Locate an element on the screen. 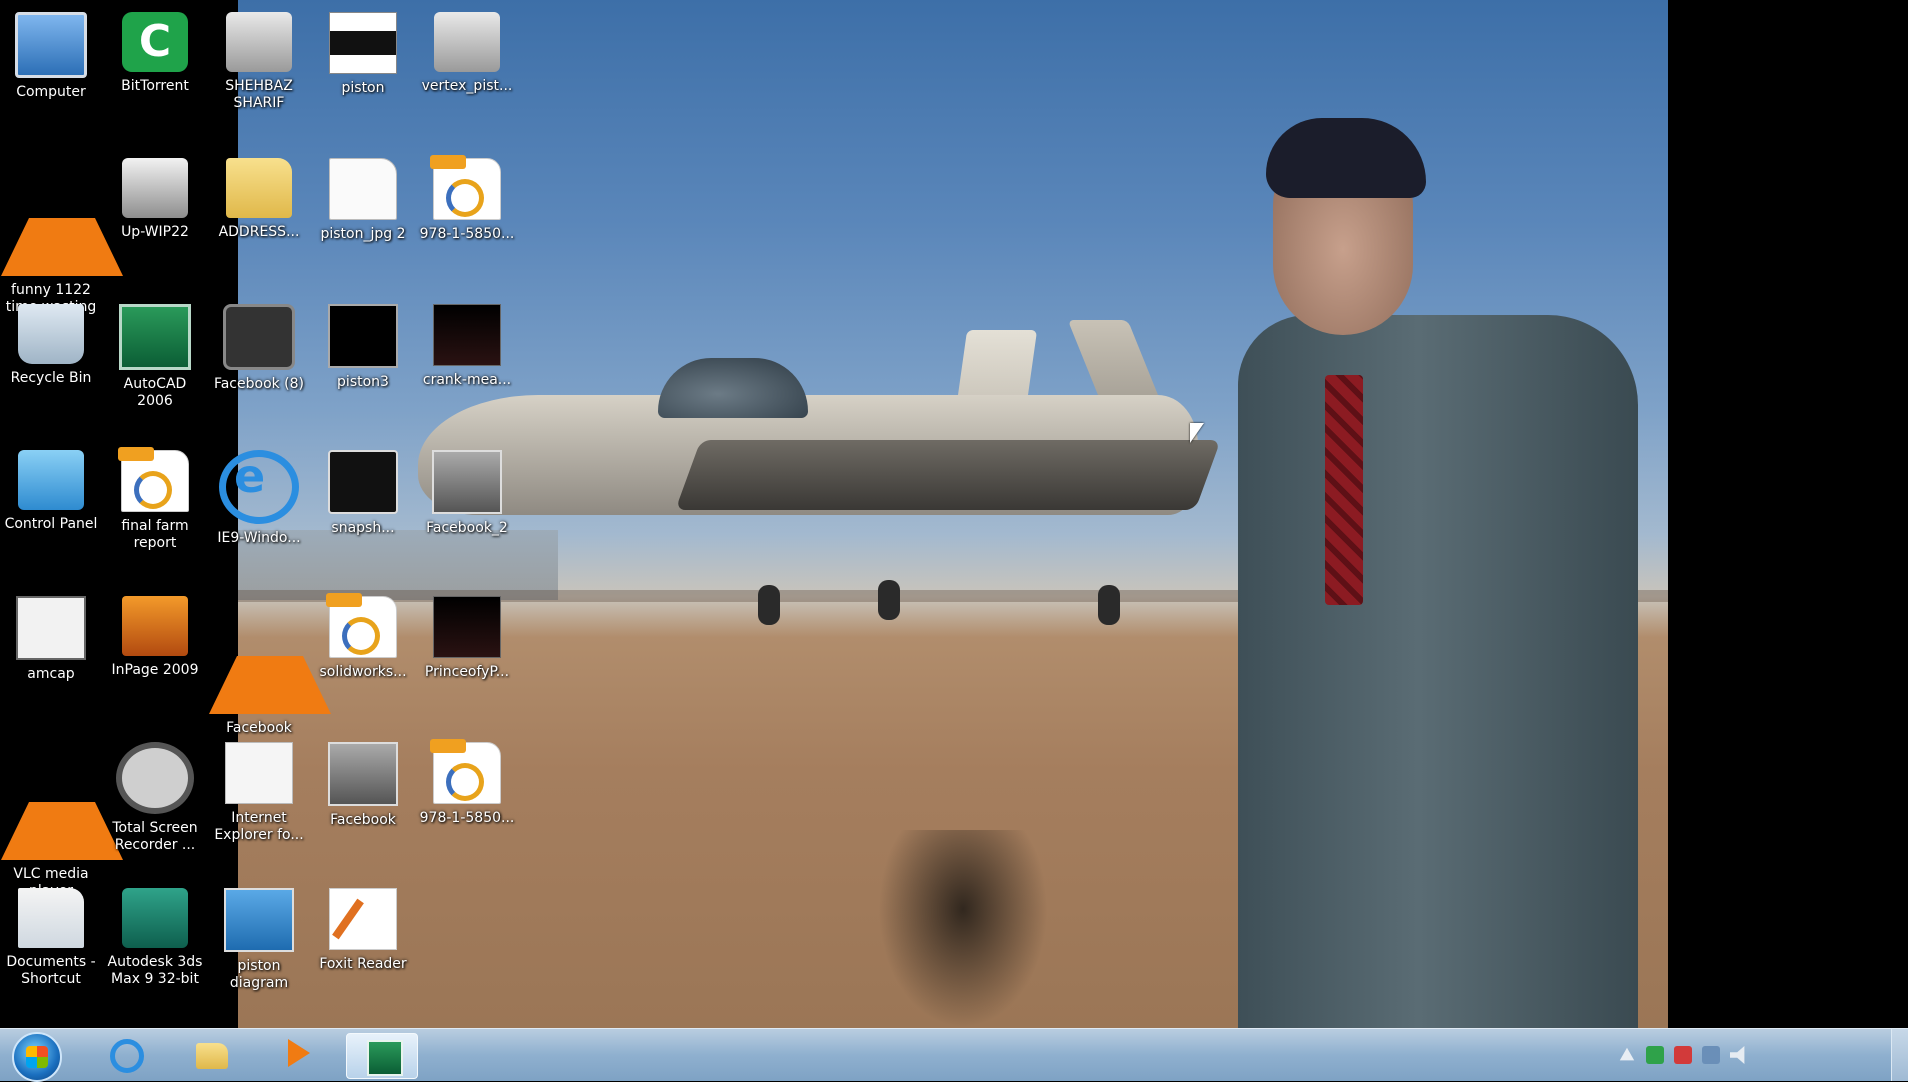 Image resolution: width=1908 pixels, height=1082 pixels. wallpaper-shadow is located at coordinates (963, 929).